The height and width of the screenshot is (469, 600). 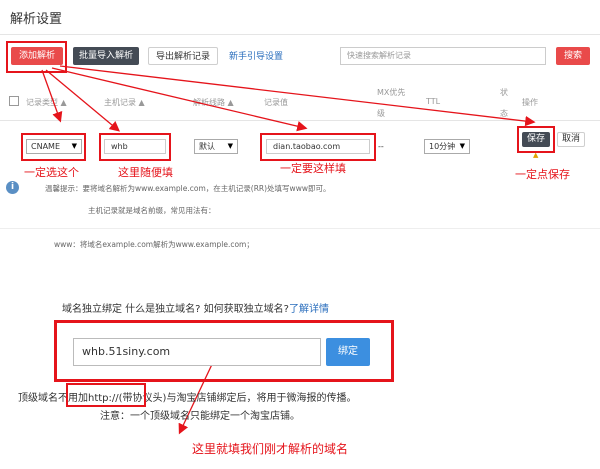 I want to click on annotation-fill-any: 这里随便填, so click(x=145, y=172).